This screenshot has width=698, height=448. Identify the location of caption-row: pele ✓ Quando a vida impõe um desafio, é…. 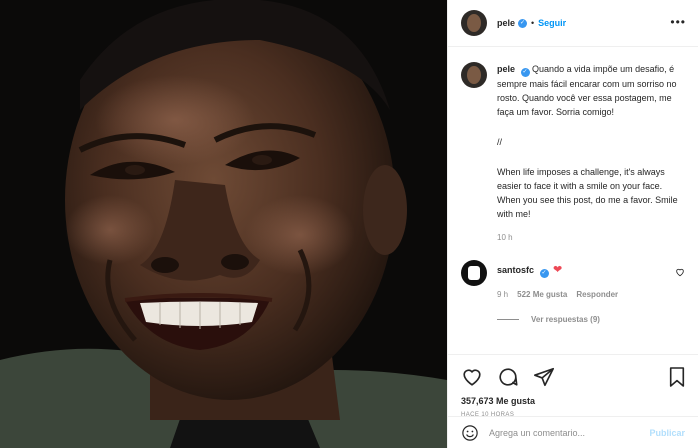
(573, 141).